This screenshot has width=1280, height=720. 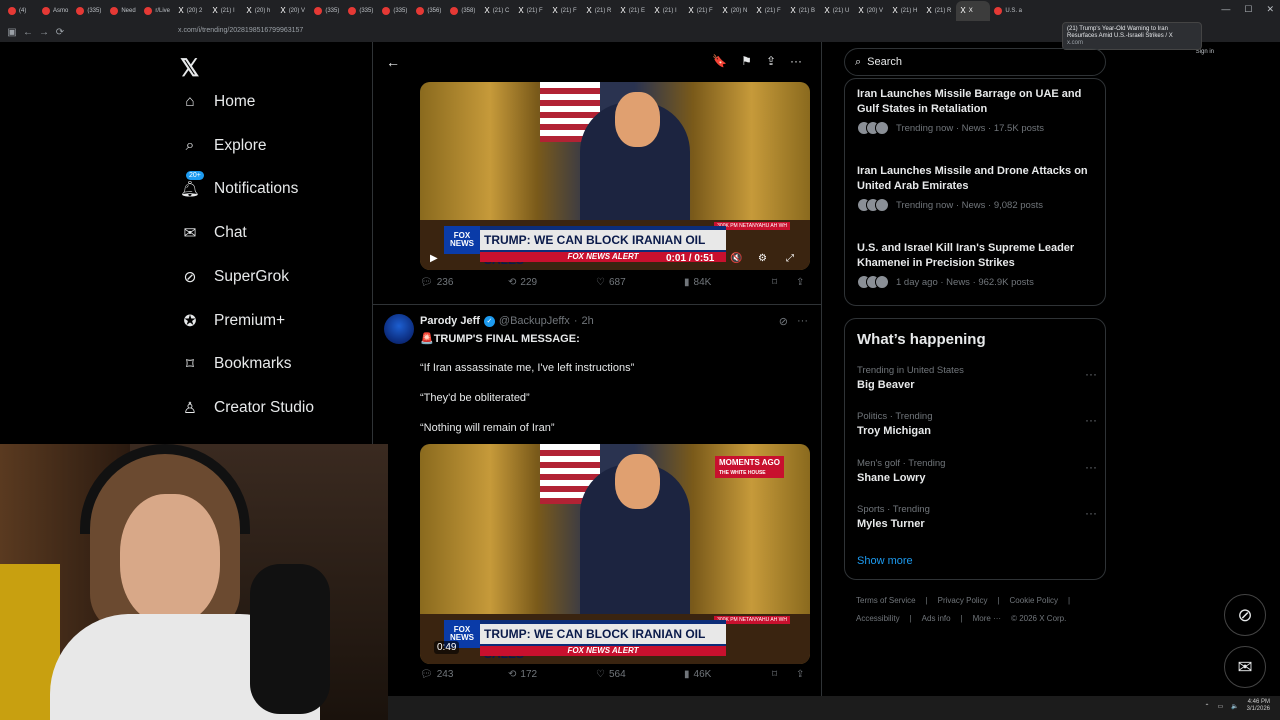 I want to click on author-handle: @BackupJeffx, so click(x=534, y=321).